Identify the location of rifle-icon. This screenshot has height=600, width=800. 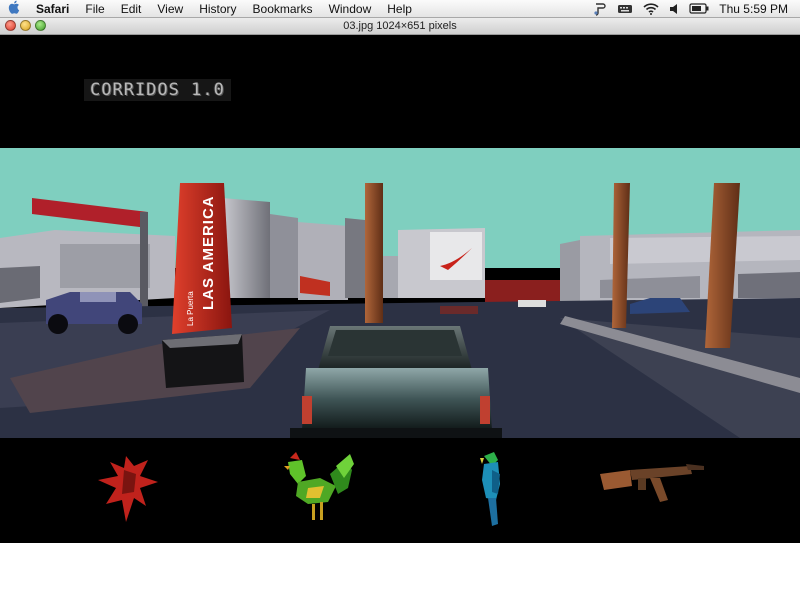
(652, 483).